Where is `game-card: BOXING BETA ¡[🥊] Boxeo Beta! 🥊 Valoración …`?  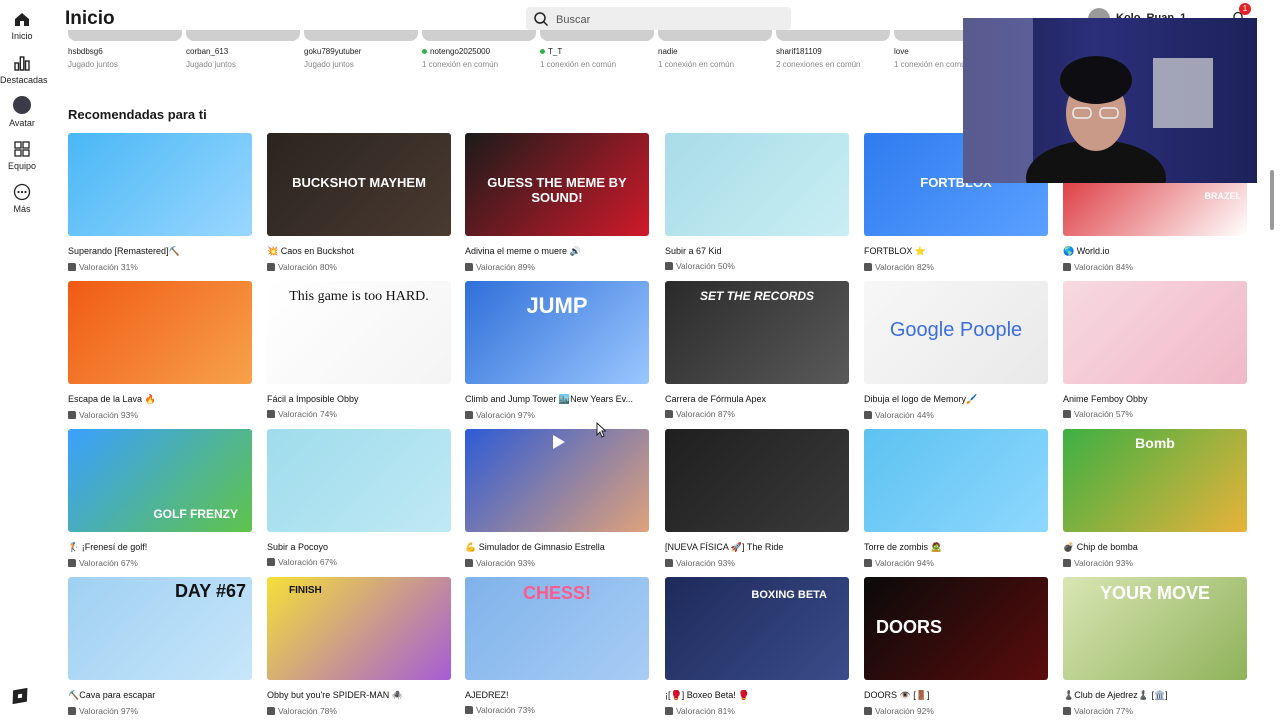 game-card: BOXING BETA ¡[🥊] Boxeo Beta! 🥊 Valoración … is located at coordinates (757, 646).